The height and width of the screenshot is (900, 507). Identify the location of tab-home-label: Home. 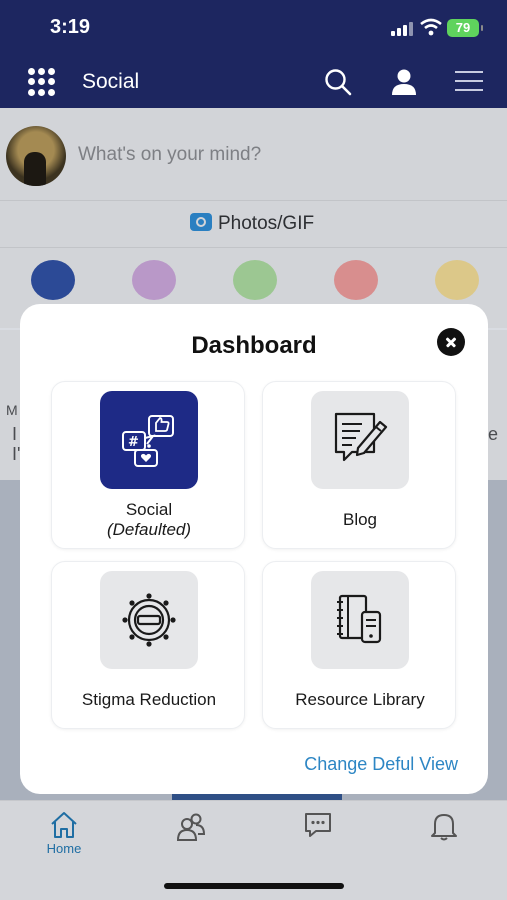
(64, 848).